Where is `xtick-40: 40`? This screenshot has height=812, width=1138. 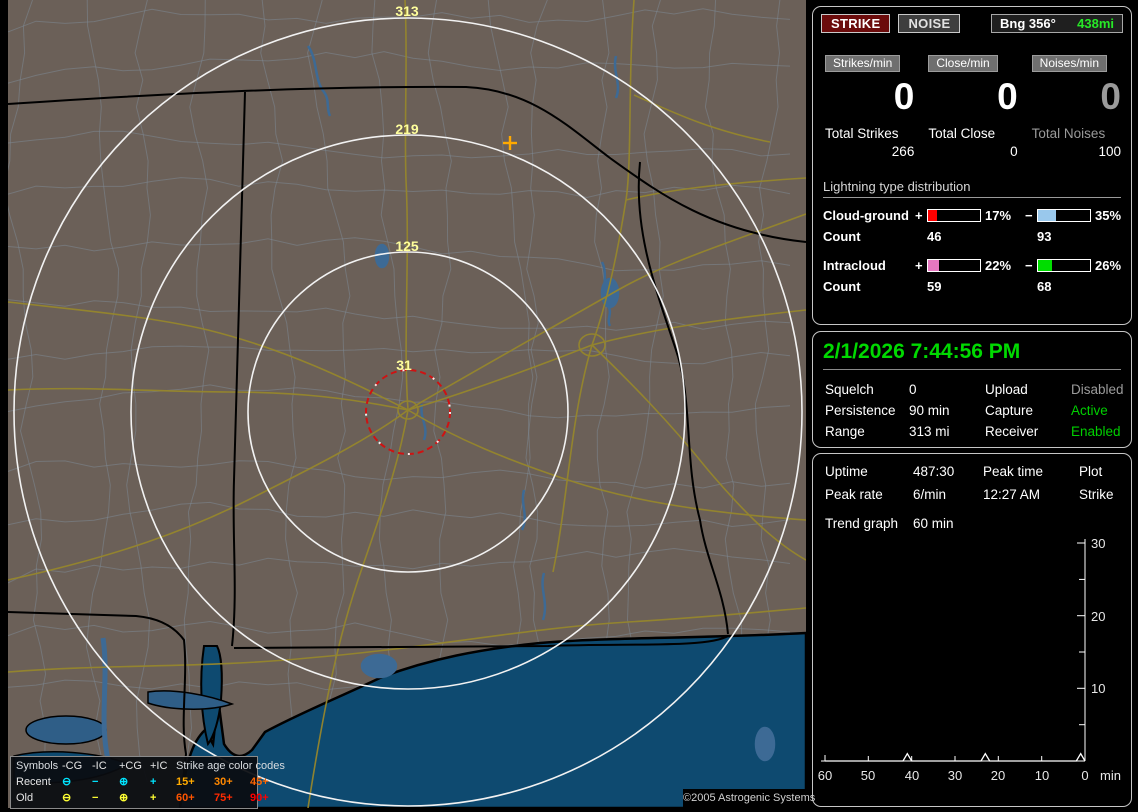
xtick-40: 40 is located at coordinates (912, 775).